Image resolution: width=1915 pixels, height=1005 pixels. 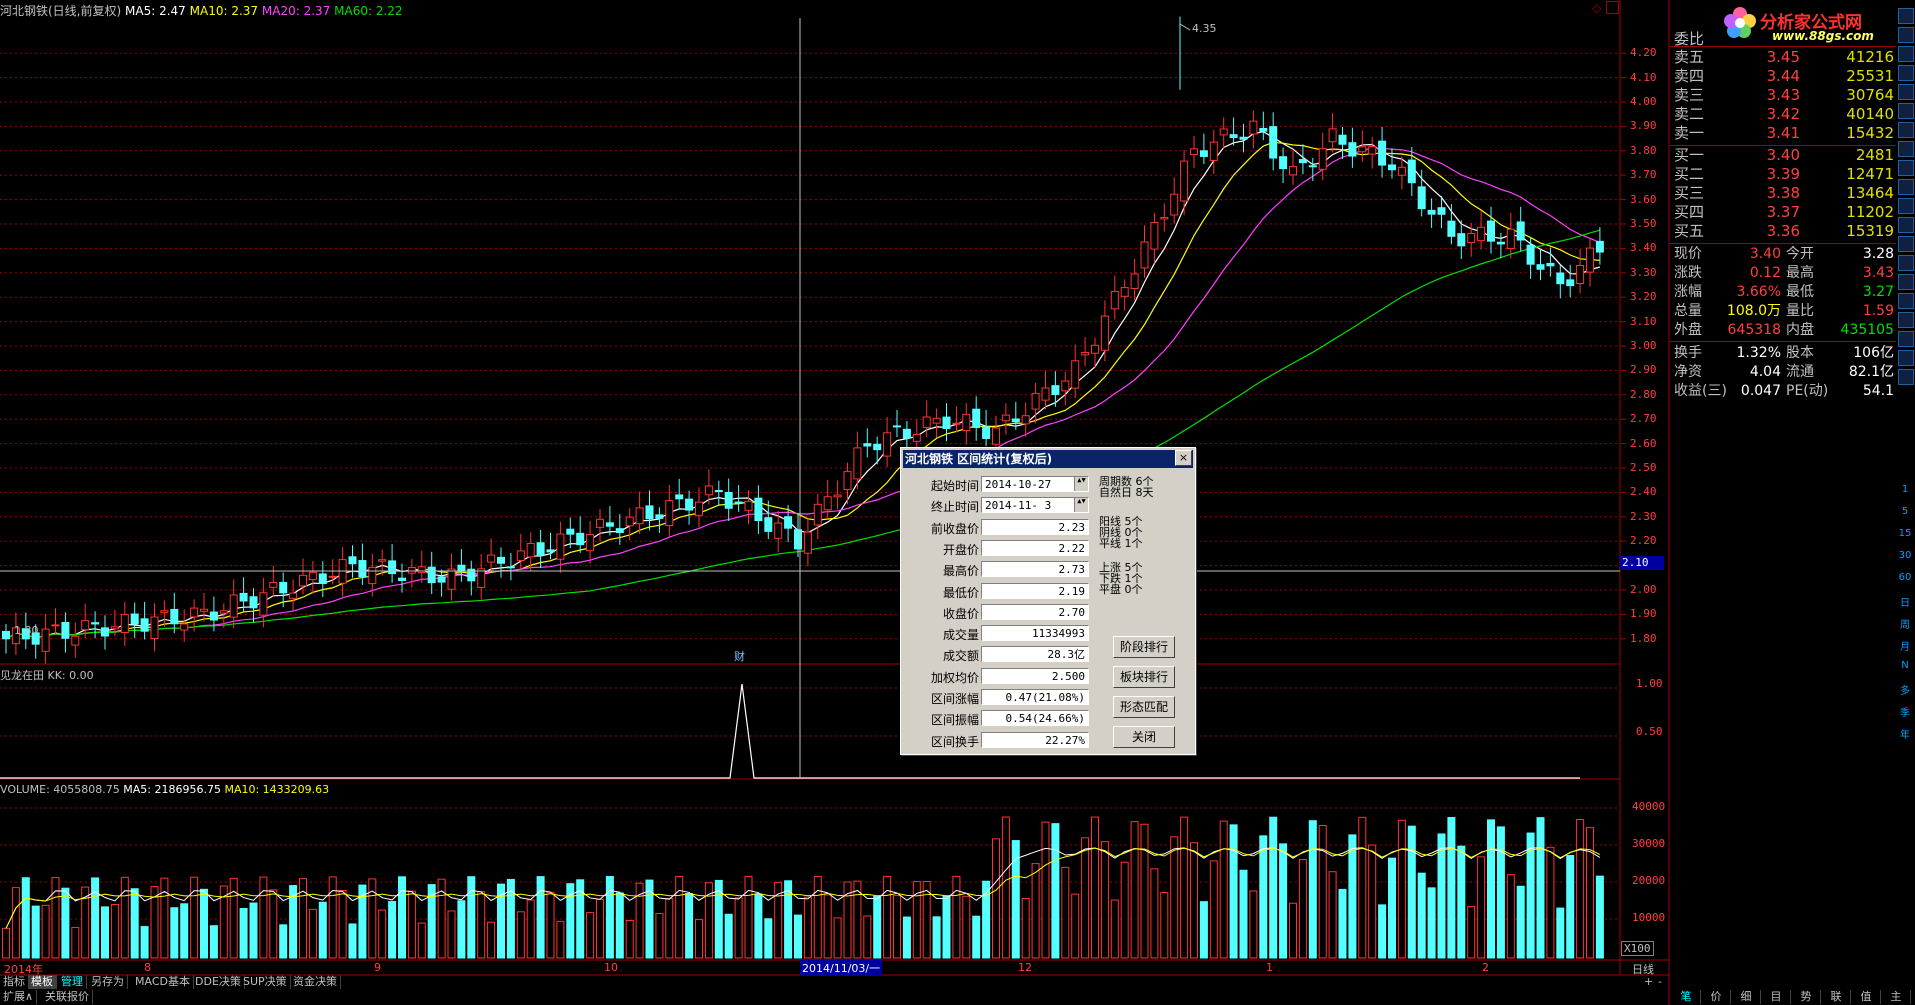 What do you see at coordinates (1783, 114) in the screenshot?
I see `sell-level-row: 卖二 3.42 40140` at bounding box center [1783, 114].